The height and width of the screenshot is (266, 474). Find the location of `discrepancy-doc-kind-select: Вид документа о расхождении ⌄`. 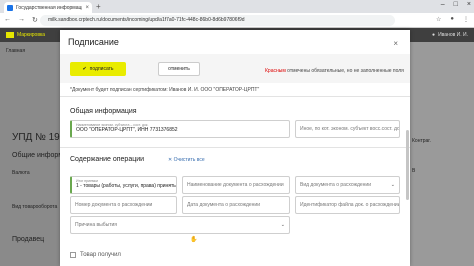

discrepancy-doc-kind-select: Вид документа о расхождении ⌄ is located at coordinates (347, 185).